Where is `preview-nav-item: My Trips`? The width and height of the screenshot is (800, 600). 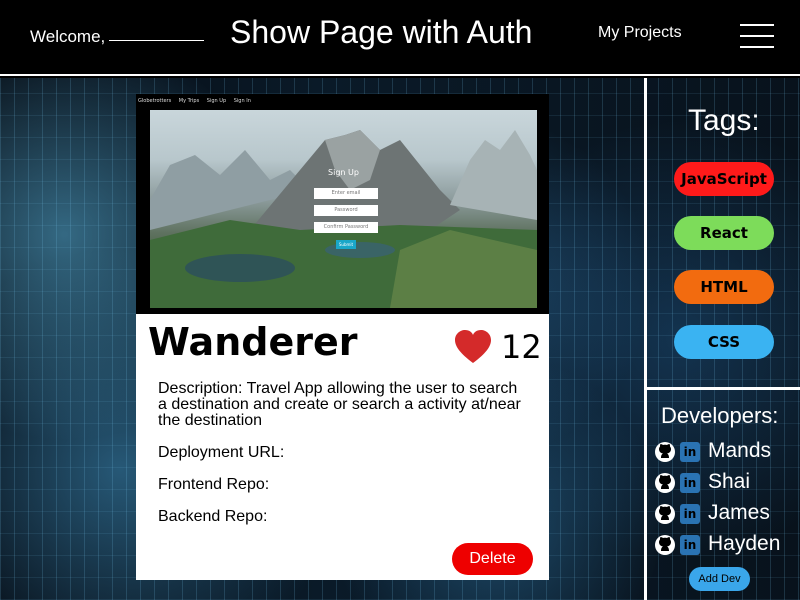 preview-nav-item: My Trips is located at coordinates (189, 101).